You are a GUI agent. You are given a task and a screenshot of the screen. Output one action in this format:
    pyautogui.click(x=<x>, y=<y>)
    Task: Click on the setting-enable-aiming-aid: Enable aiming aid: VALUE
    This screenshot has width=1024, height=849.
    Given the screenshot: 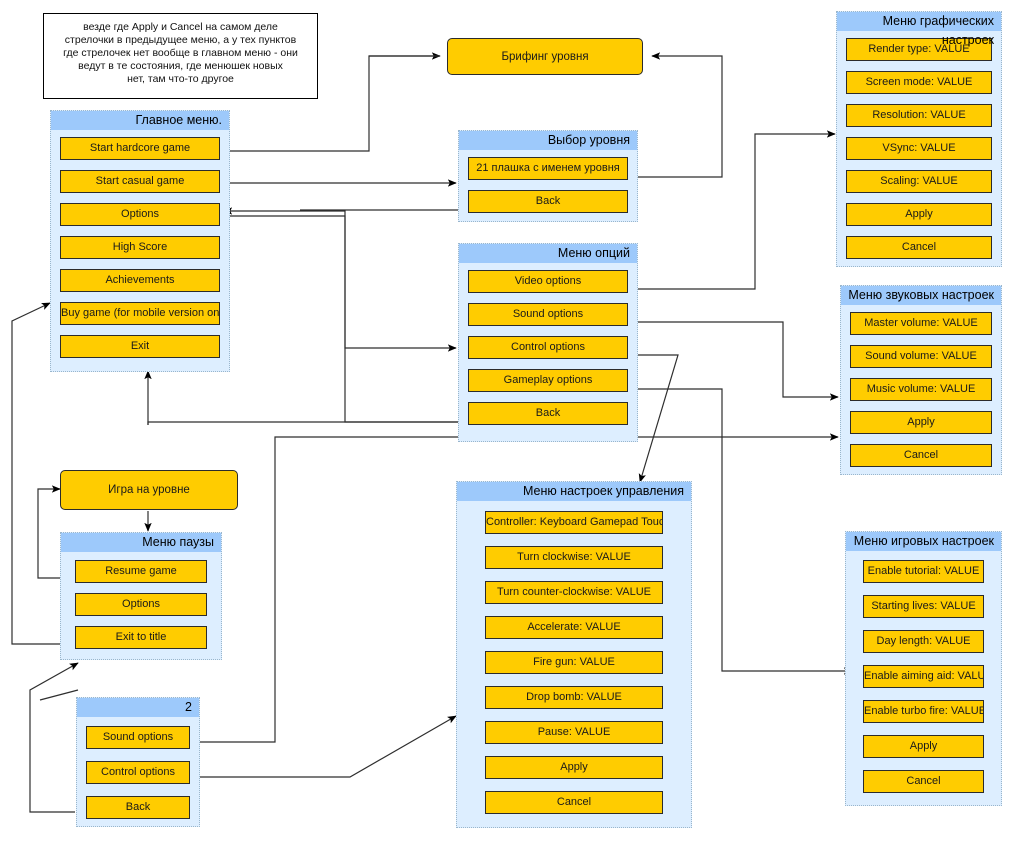 What is the action you would take?
    pyautogui.click(x=923, y=676)
    